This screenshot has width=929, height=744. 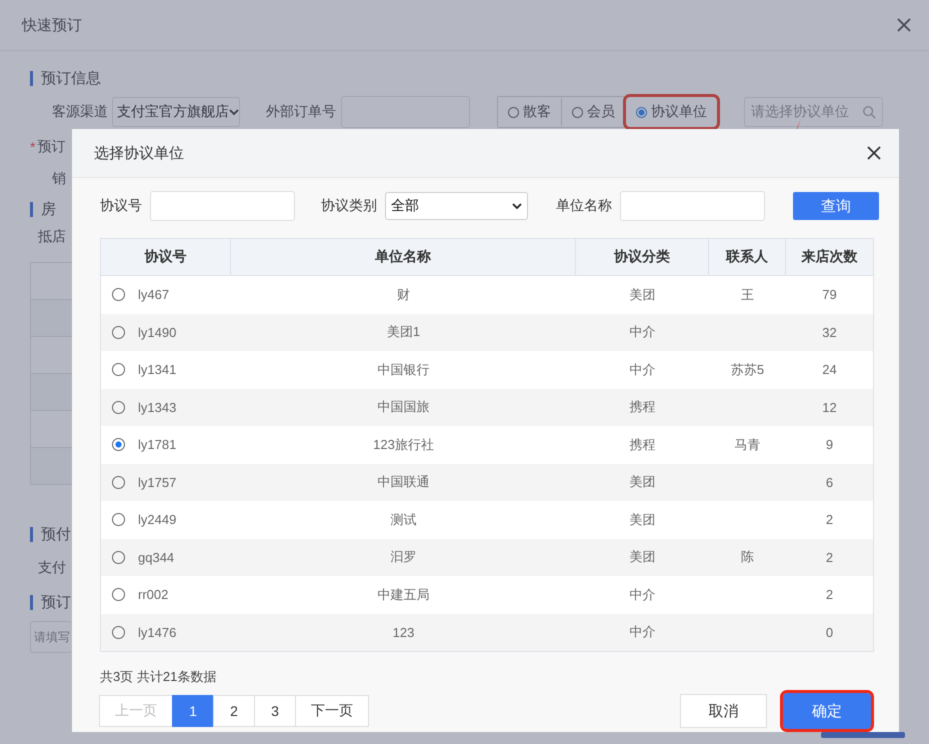 What do you see at coordinates (403, 257) in the screenshot?
I see `column-header: 单位名称` at bounding box center [403, 257].